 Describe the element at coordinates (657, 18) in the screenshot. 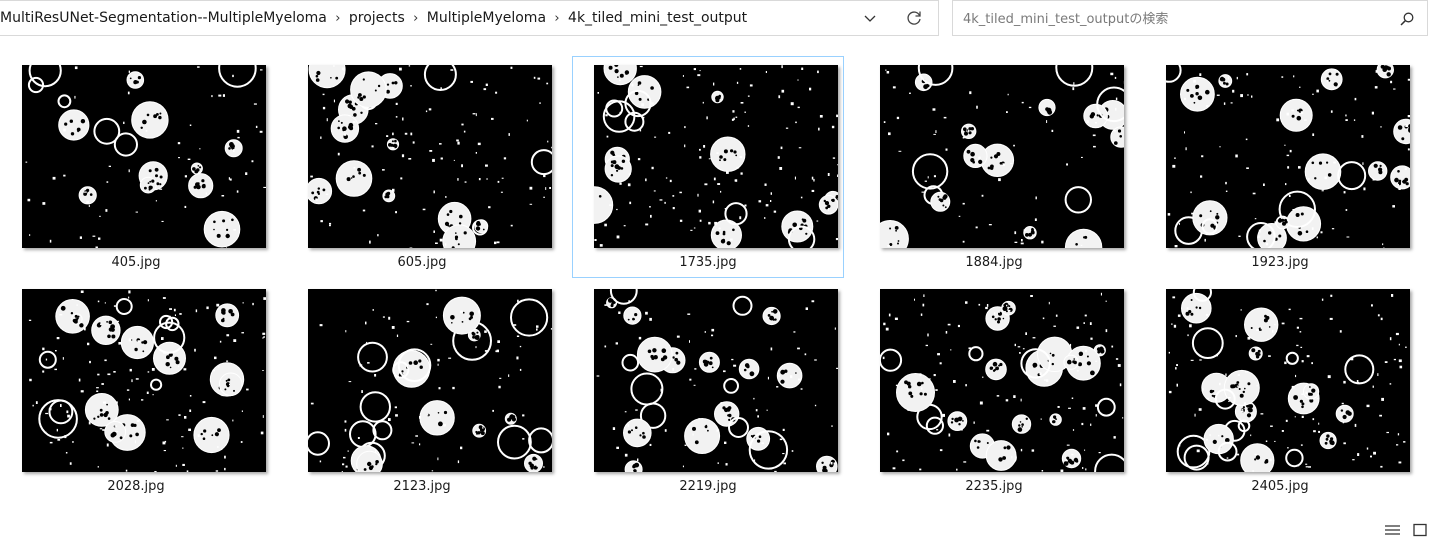

I see `breadcrumb-item-current-folder: 4k_tiled_mini_test_output` at that location.